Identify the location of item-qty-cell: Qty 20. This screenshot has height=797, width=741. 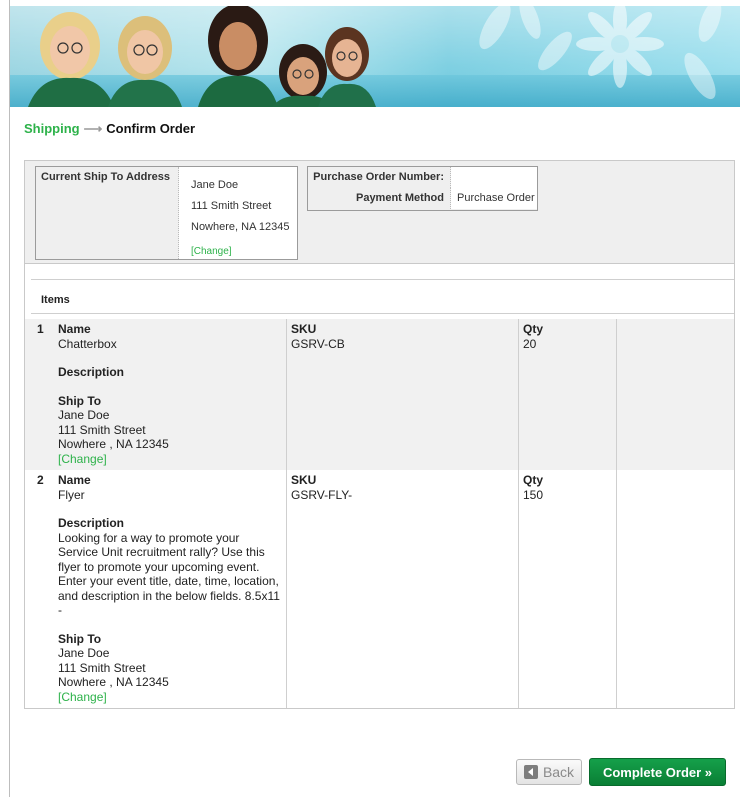
(568, 394).